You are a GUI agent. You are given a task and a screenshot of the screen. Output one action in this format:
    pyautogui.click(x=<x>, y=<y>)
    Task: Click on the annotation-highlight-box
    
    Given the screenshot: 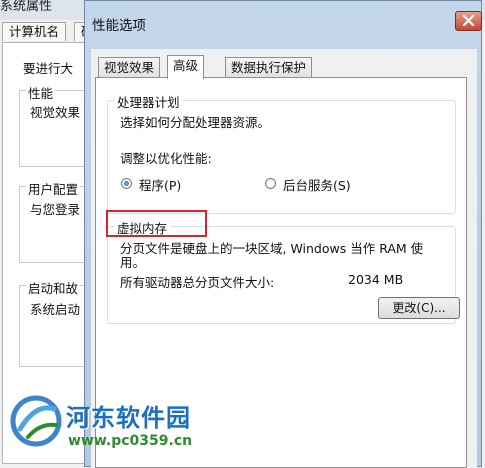 What is the action you would take?
    pyautogui.click(x=156, y=223)
    